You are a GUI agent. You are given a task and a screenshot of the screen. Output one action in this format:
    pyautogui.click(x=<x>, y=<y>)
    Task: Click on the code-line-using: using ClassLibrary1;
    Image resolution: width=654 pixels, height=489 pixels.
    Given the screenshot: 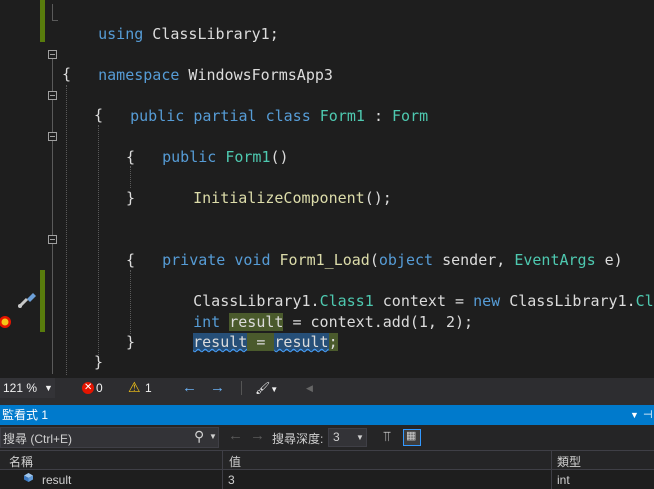 What is the action you would take?
    pyautogui.click(x=170, y=23)
    